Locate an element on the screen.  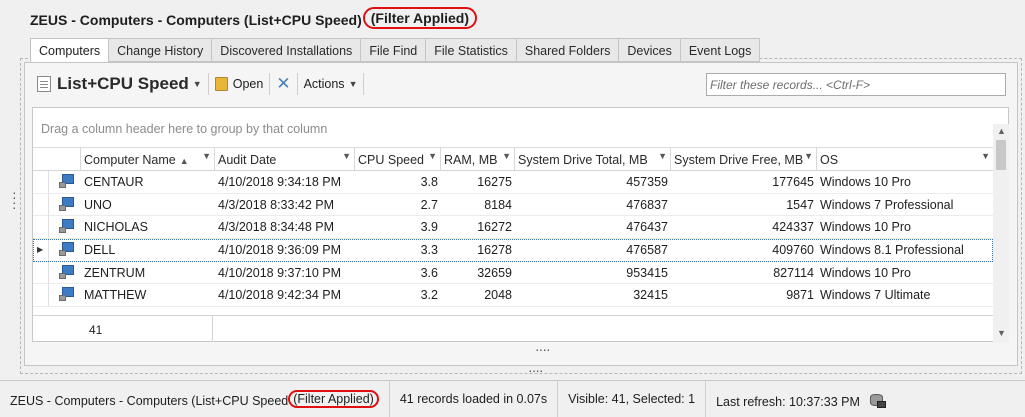
cell-ram: 16278 is located at coordinates (478, 250).